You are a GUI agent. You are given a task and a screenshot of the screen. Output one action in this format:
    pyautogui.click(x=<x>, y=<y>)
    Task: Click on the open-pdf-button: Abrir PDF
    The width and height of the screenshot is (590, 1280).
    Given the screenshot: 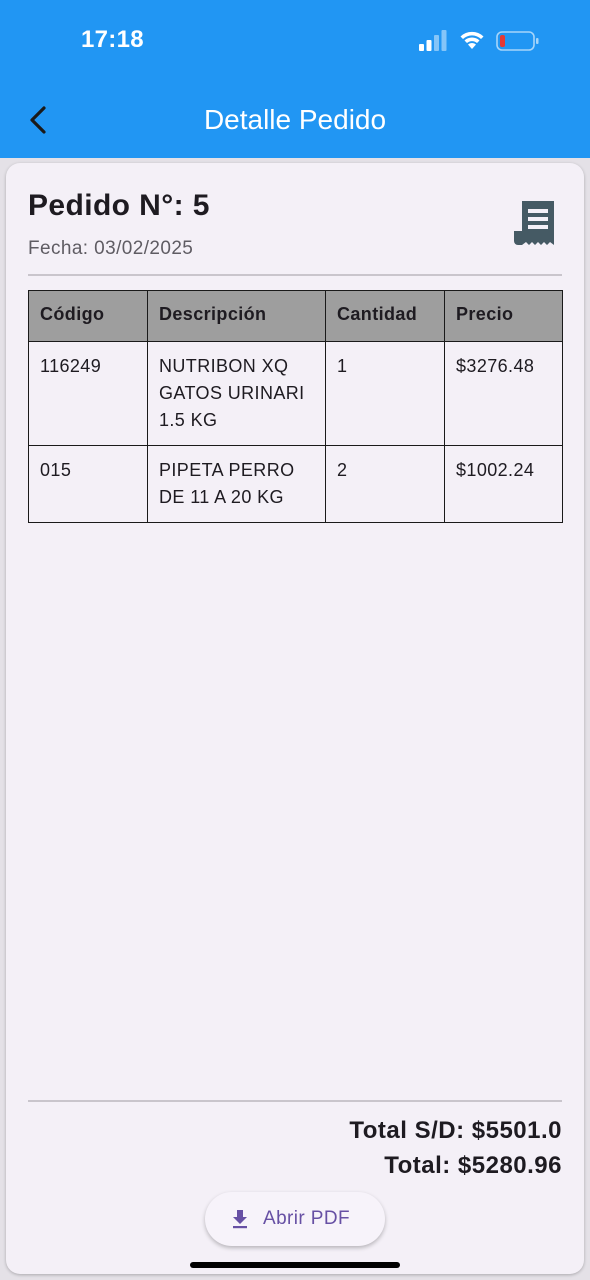 What is the action you would take?
    pyautogui.click(x=295, y=1219)
    